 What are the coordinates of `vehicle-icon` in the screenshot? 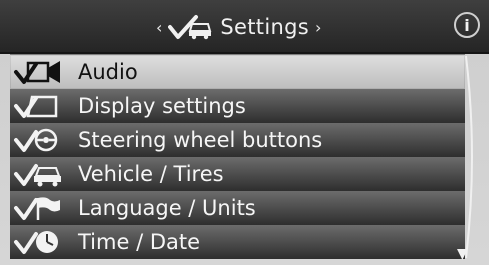 It's located at (38, 174).